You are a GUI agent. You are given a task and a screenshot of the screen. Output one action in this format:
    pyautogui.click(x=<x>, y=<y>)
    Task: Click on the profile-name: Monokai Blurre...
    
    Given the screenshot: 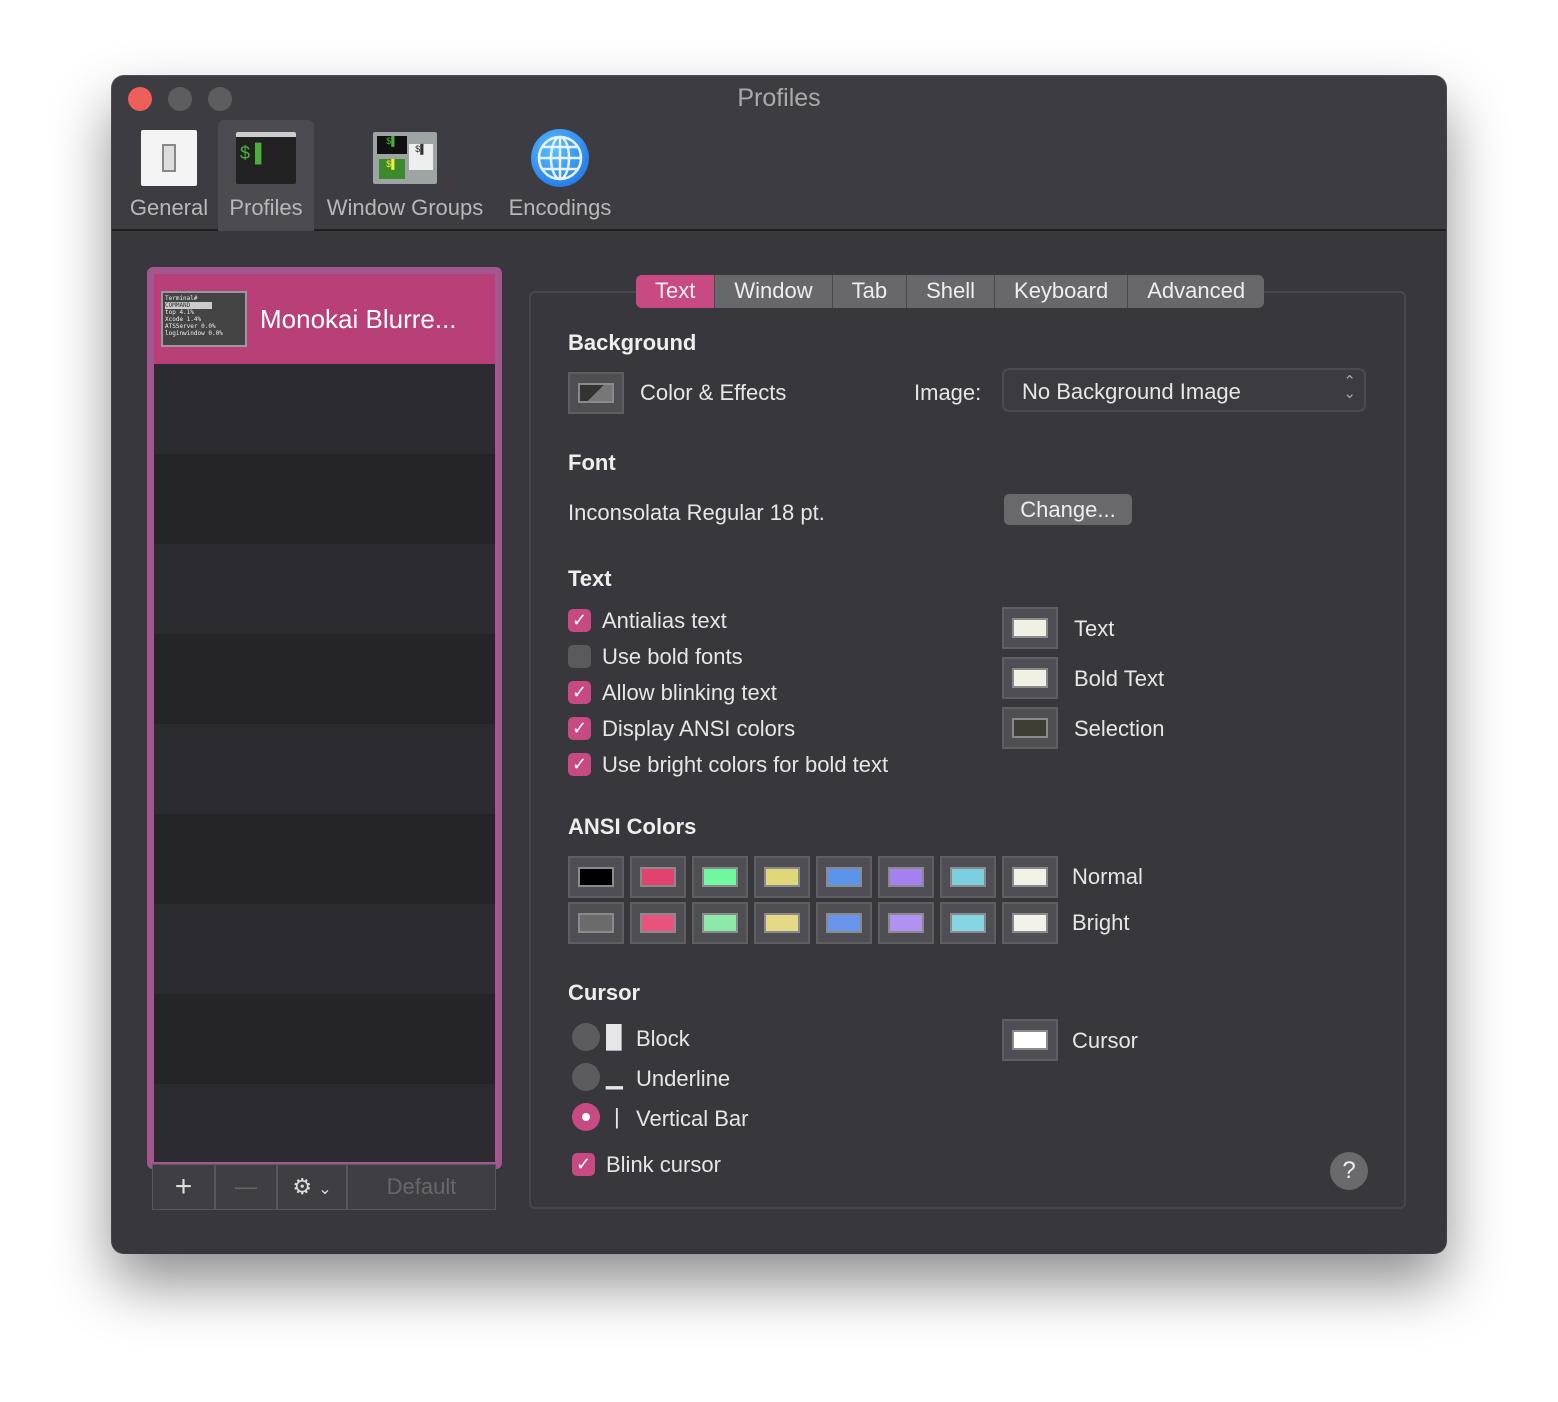 What is the action you would take?
    pyautogui.click(x=358, y=319)
    